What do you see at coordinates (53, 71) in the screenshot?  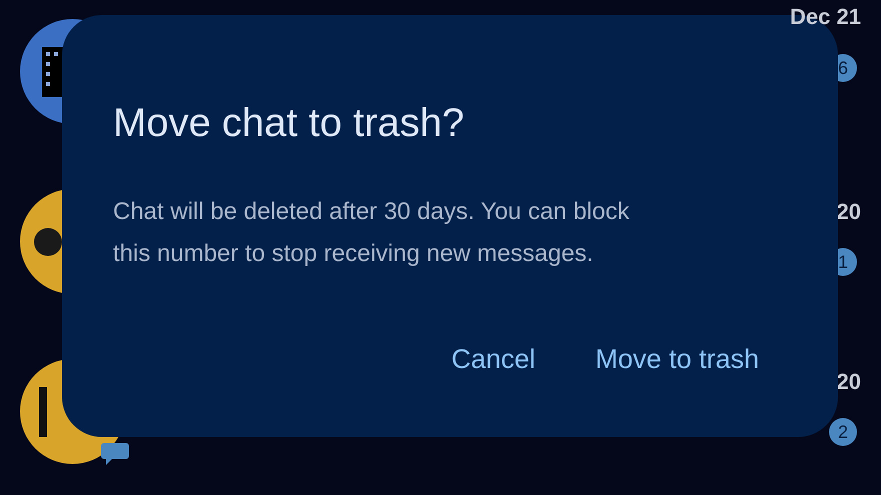 I see `building-icon` at bounding box center [53, 71].